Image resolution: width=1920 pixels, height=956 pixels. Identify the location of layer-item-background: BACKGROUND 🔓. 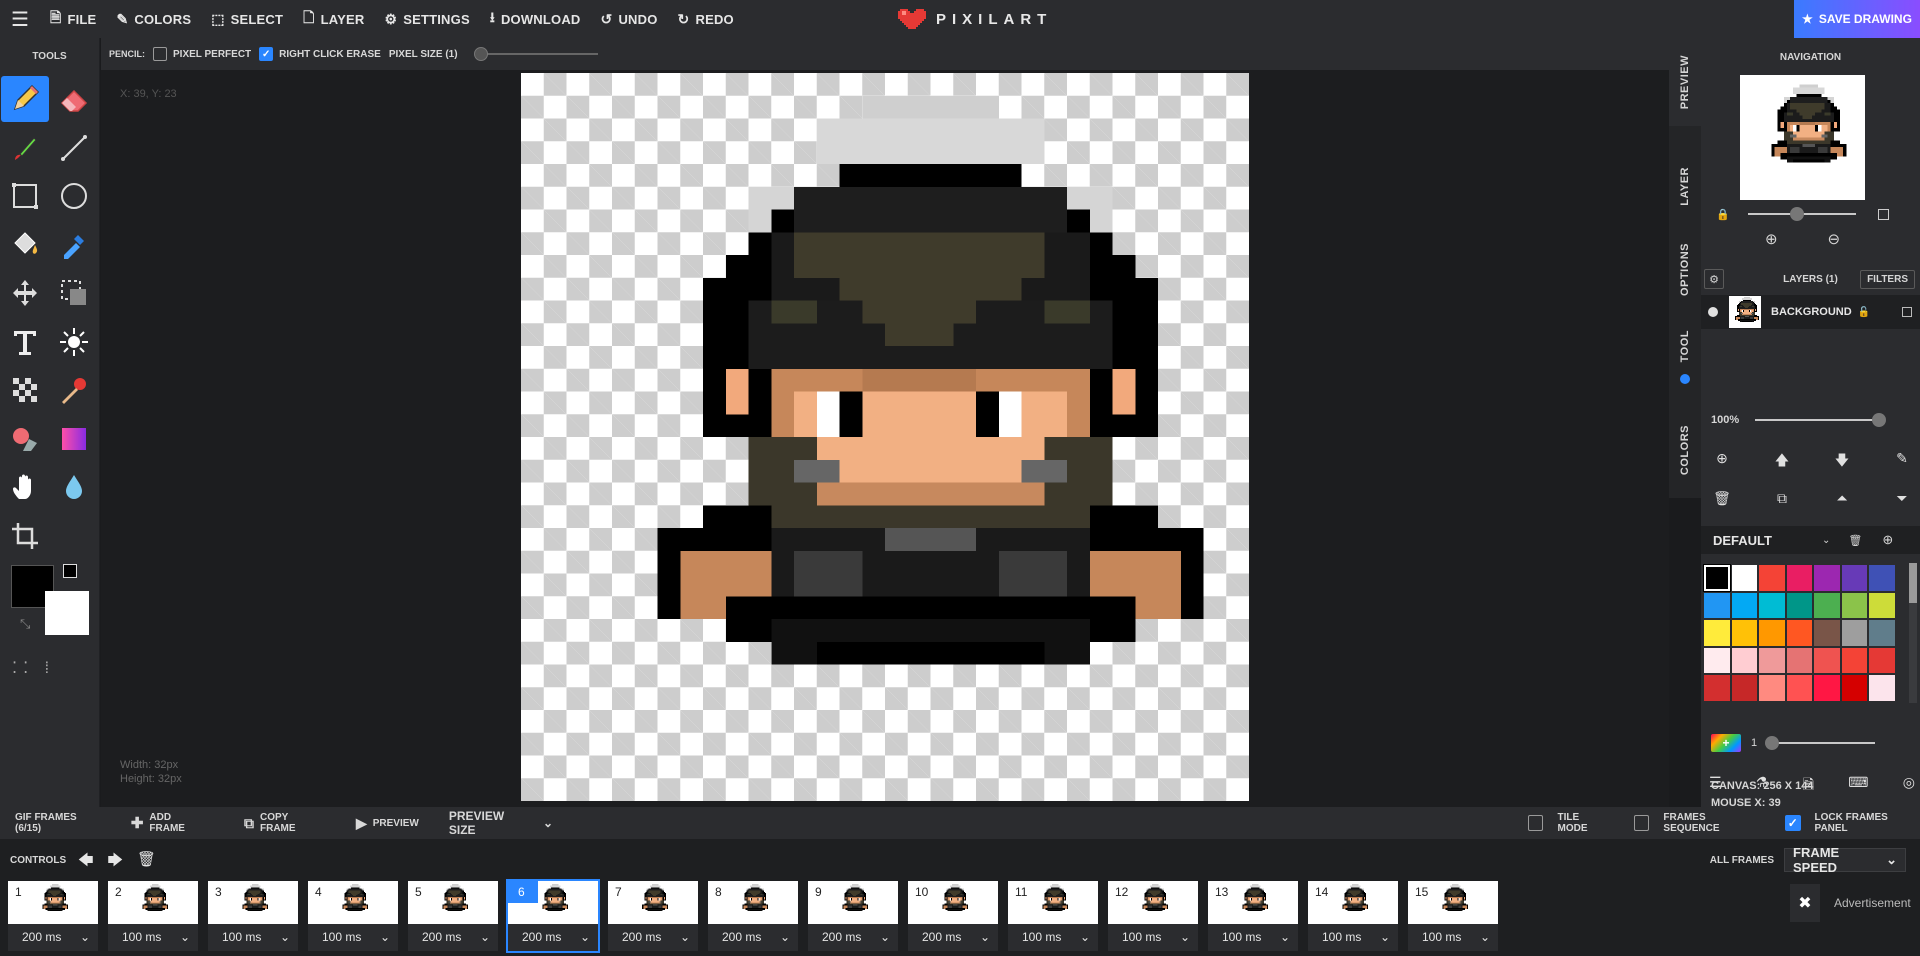
(1810, 312).